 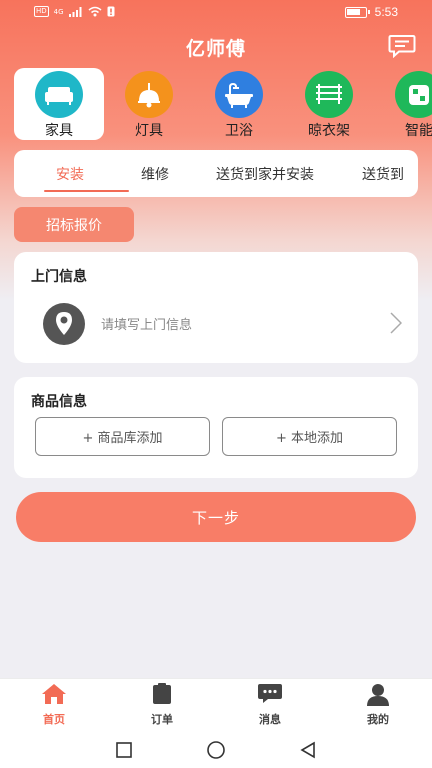 I want to click on nav-profile: 我的, so click(x=378, y=706).